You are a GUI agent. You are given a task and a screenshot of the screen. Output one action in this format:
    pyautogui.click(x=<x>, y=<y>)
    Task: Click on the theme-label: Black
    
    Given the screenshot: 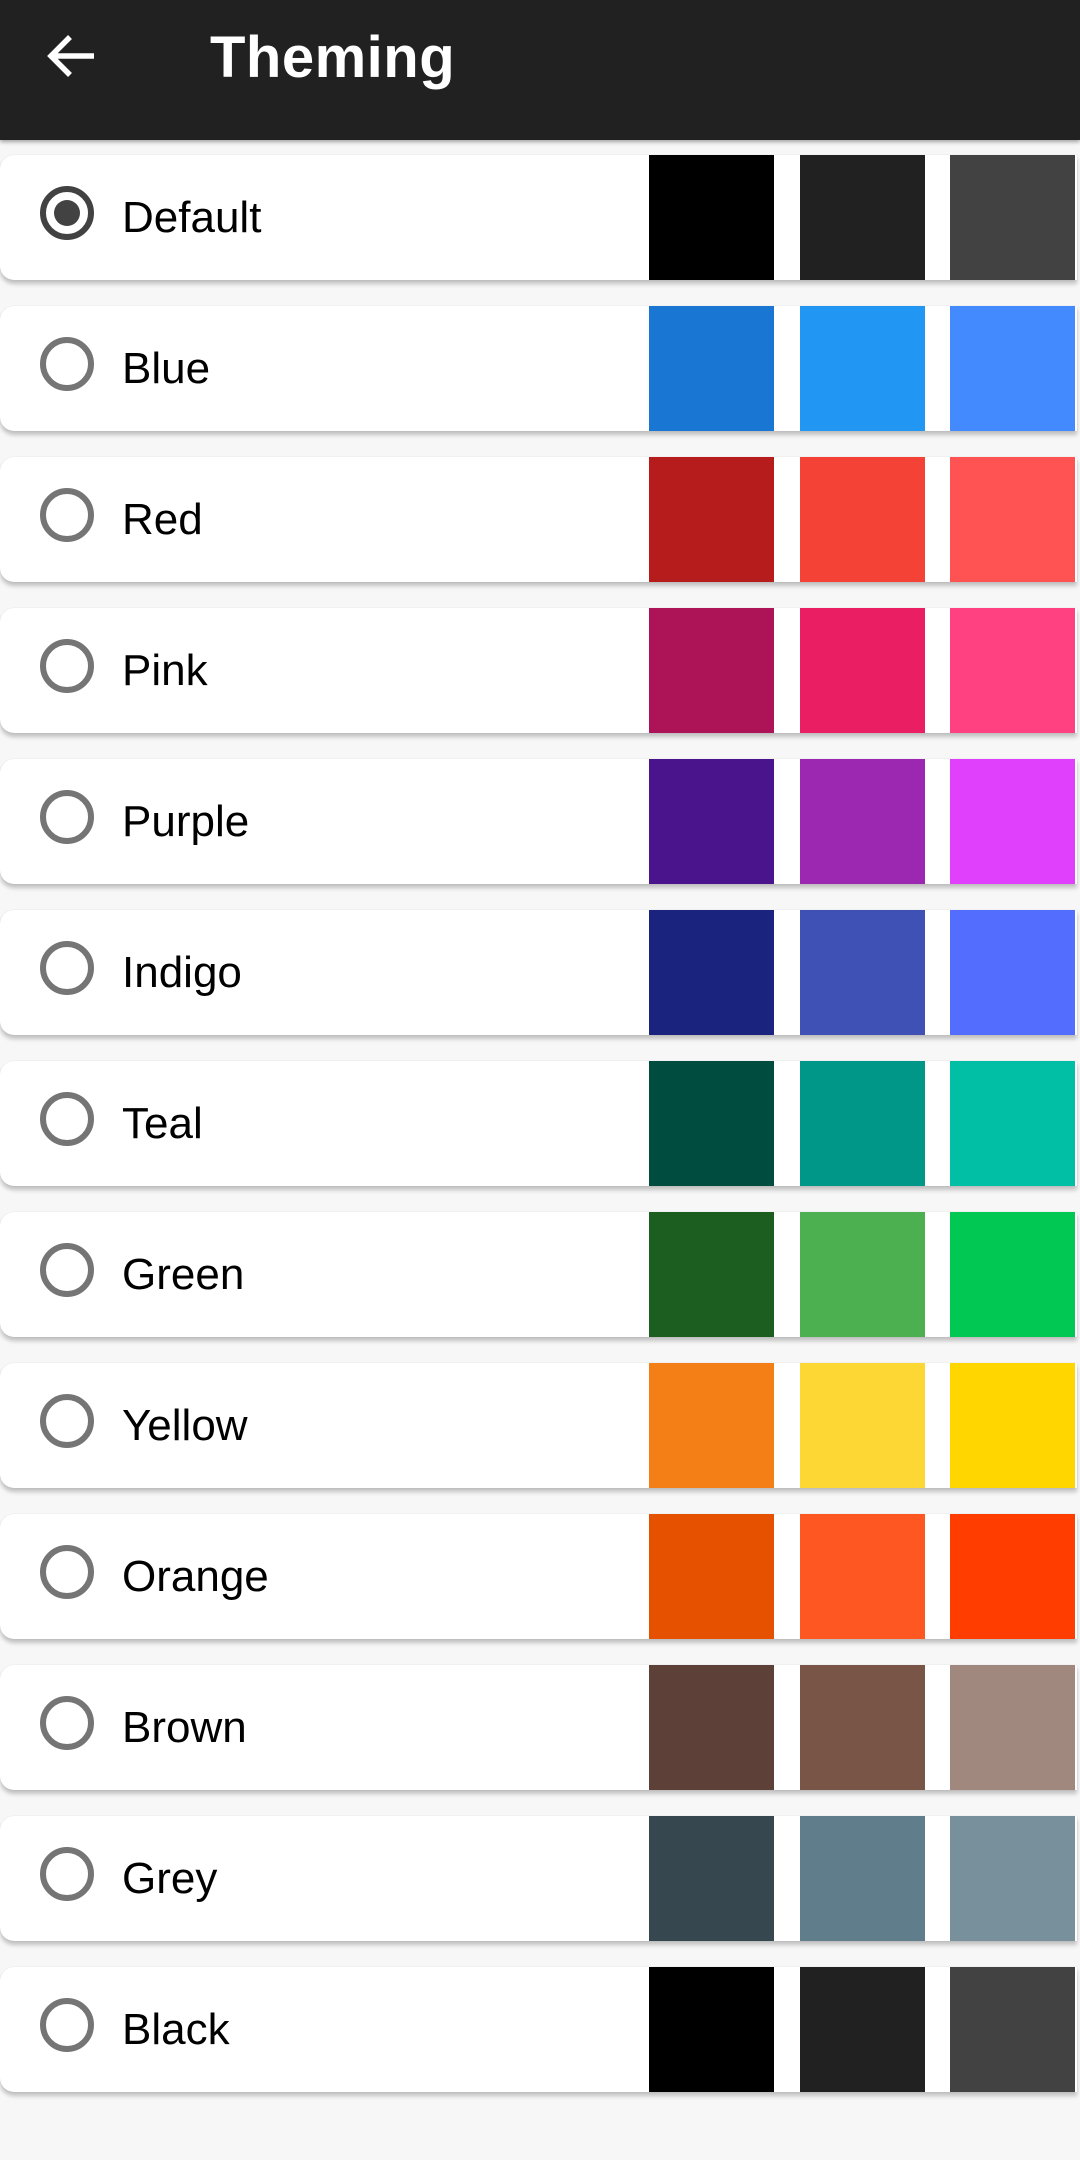 What is the action you would take?
    pyautogui.click(x=176, y=2029)
    